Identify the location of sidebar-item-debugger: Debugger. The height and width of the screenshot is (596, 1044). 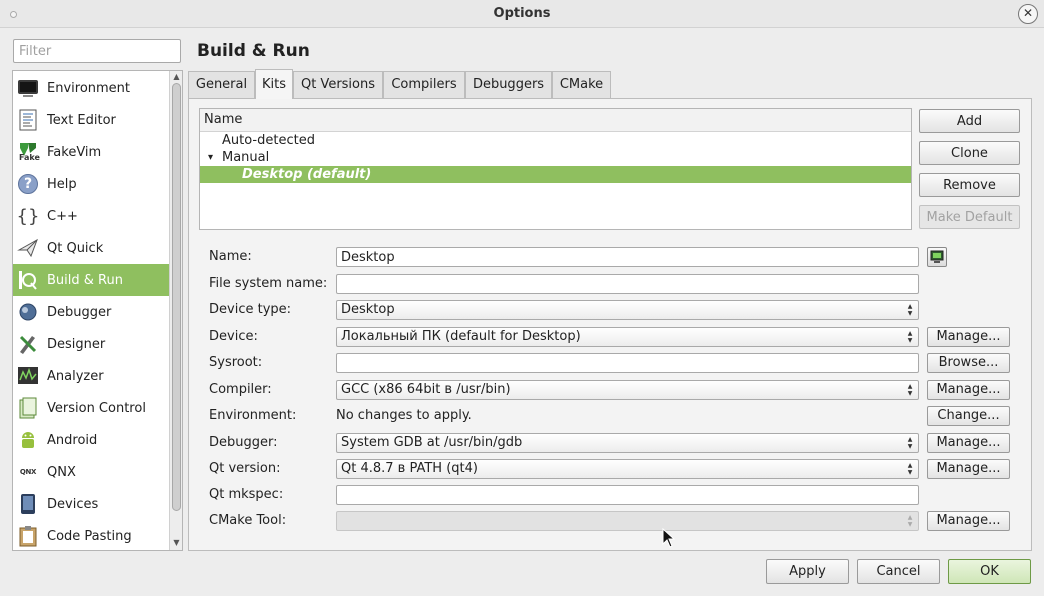
(91, 312).